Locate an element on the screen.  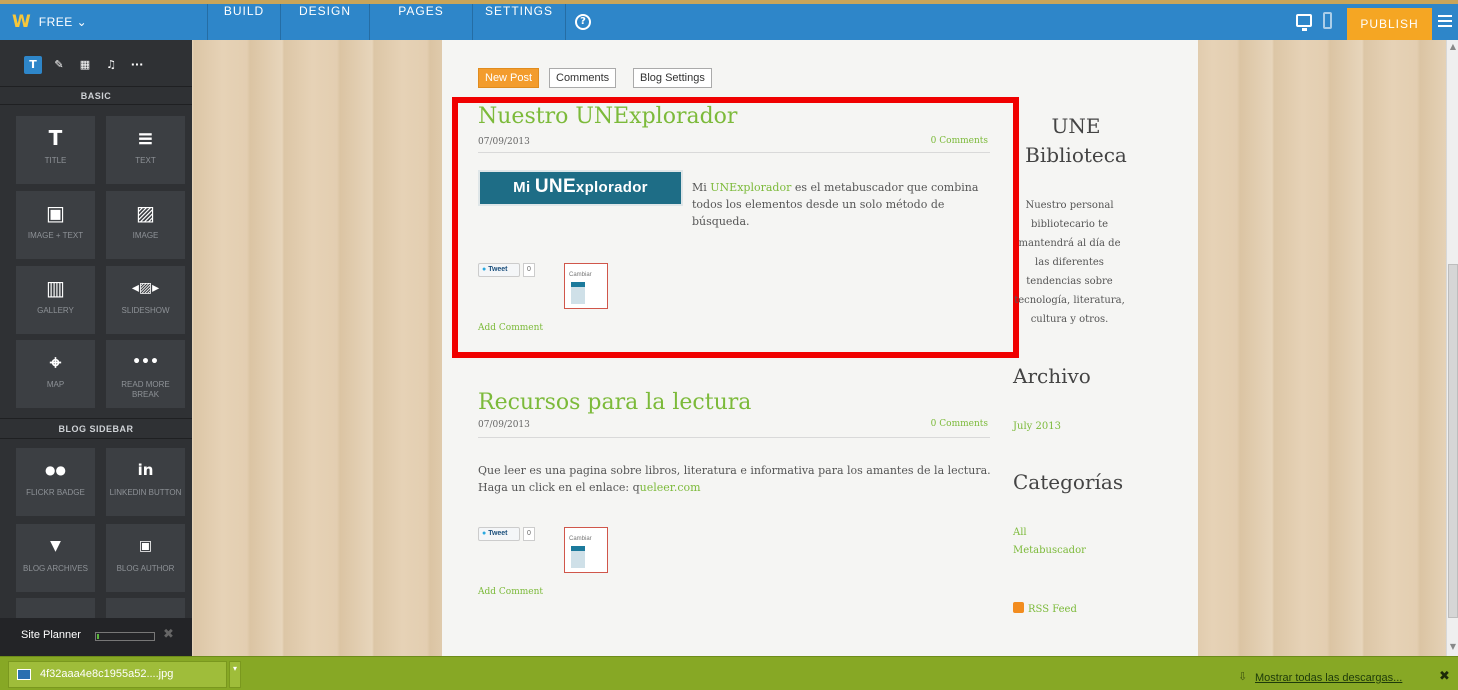
tab-structure-icon: ▦ is located at coordinates (85, 65).